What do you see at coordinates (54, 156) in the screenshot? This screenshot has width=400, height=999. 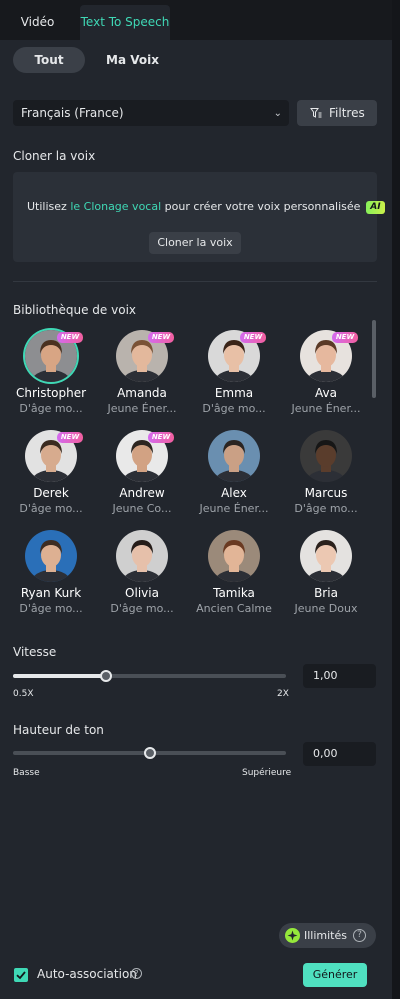 I see `clone-section-title: Cloner la voix` at bounding box center [54, 156].